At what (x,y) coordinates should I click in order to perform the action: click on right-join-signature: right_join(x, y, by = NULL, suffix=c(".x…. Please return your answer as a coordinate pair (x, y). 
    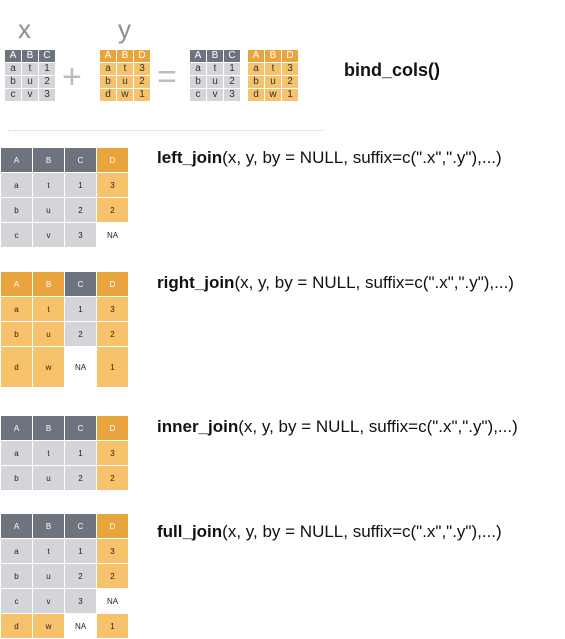
    Looking at the image, I should click on (335, 283).